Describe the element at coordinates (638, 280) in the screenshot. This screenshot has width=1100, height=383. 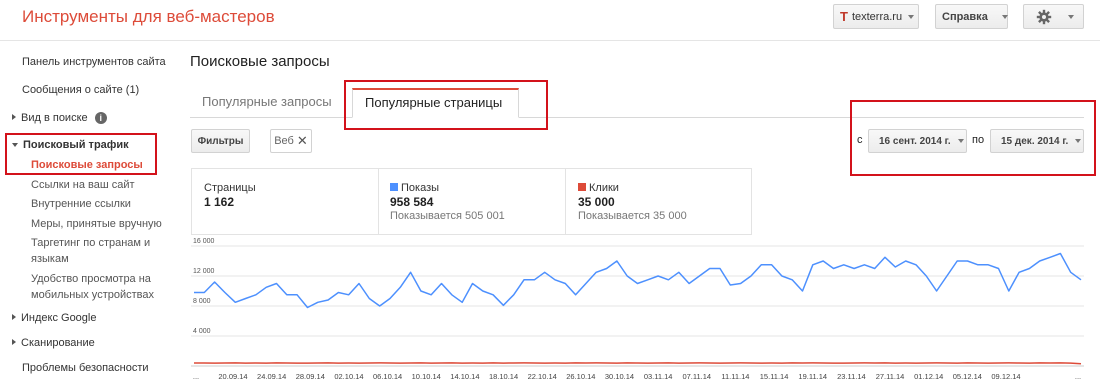
I see `series-line-shows` at that location.